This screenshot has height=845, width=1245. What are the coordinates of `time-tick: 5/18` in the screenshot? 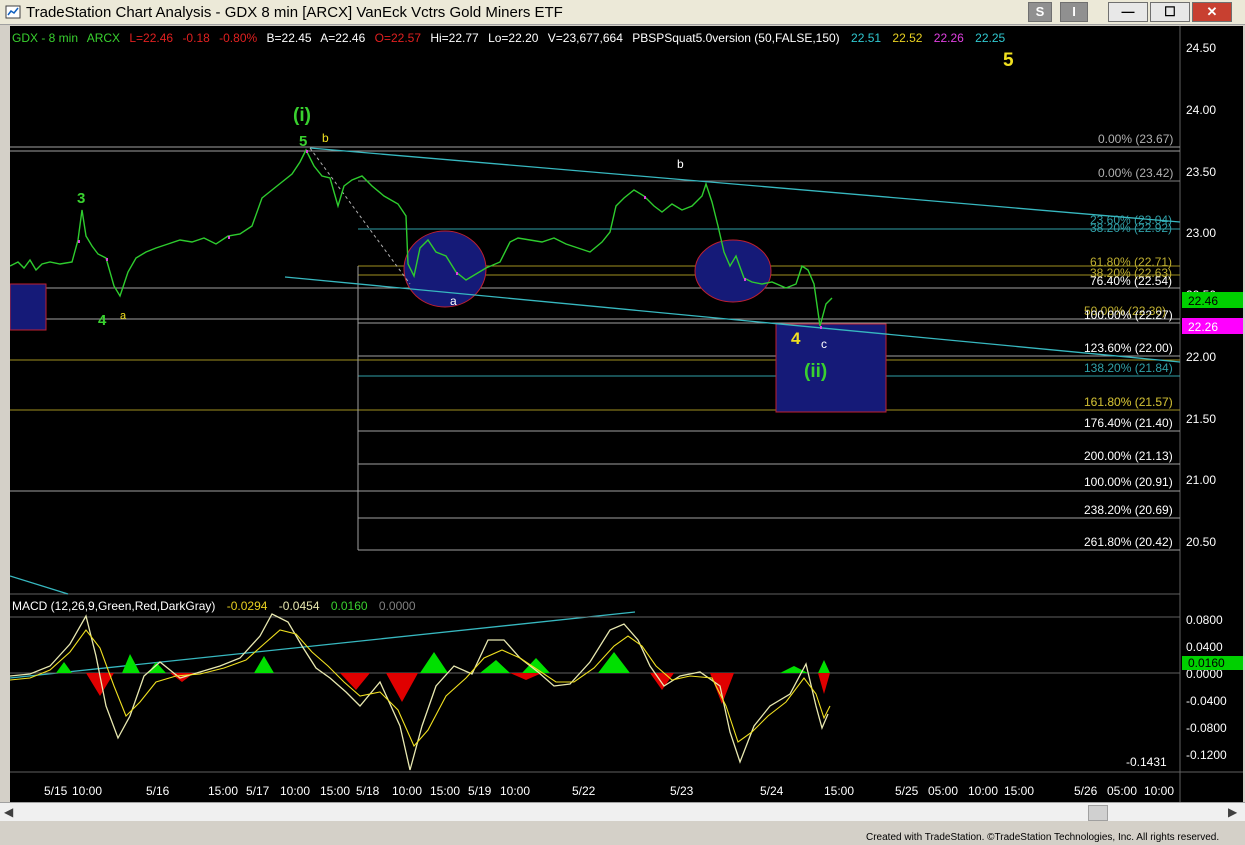 It's located at (368, 791).